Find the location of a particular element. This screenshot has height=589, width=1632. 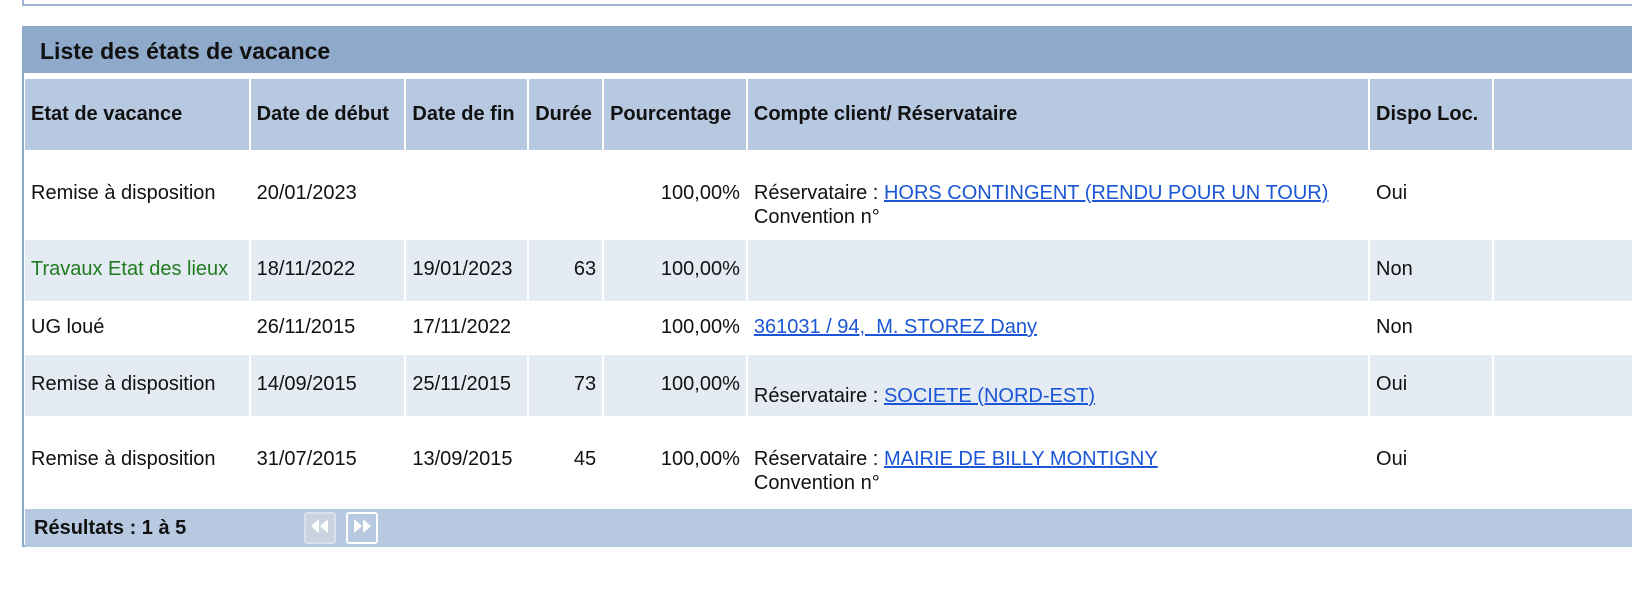

reservataire-link: HORS CONTINGENT (RENDU POUR UN TOUR) is located at coordinates (1106, 193).